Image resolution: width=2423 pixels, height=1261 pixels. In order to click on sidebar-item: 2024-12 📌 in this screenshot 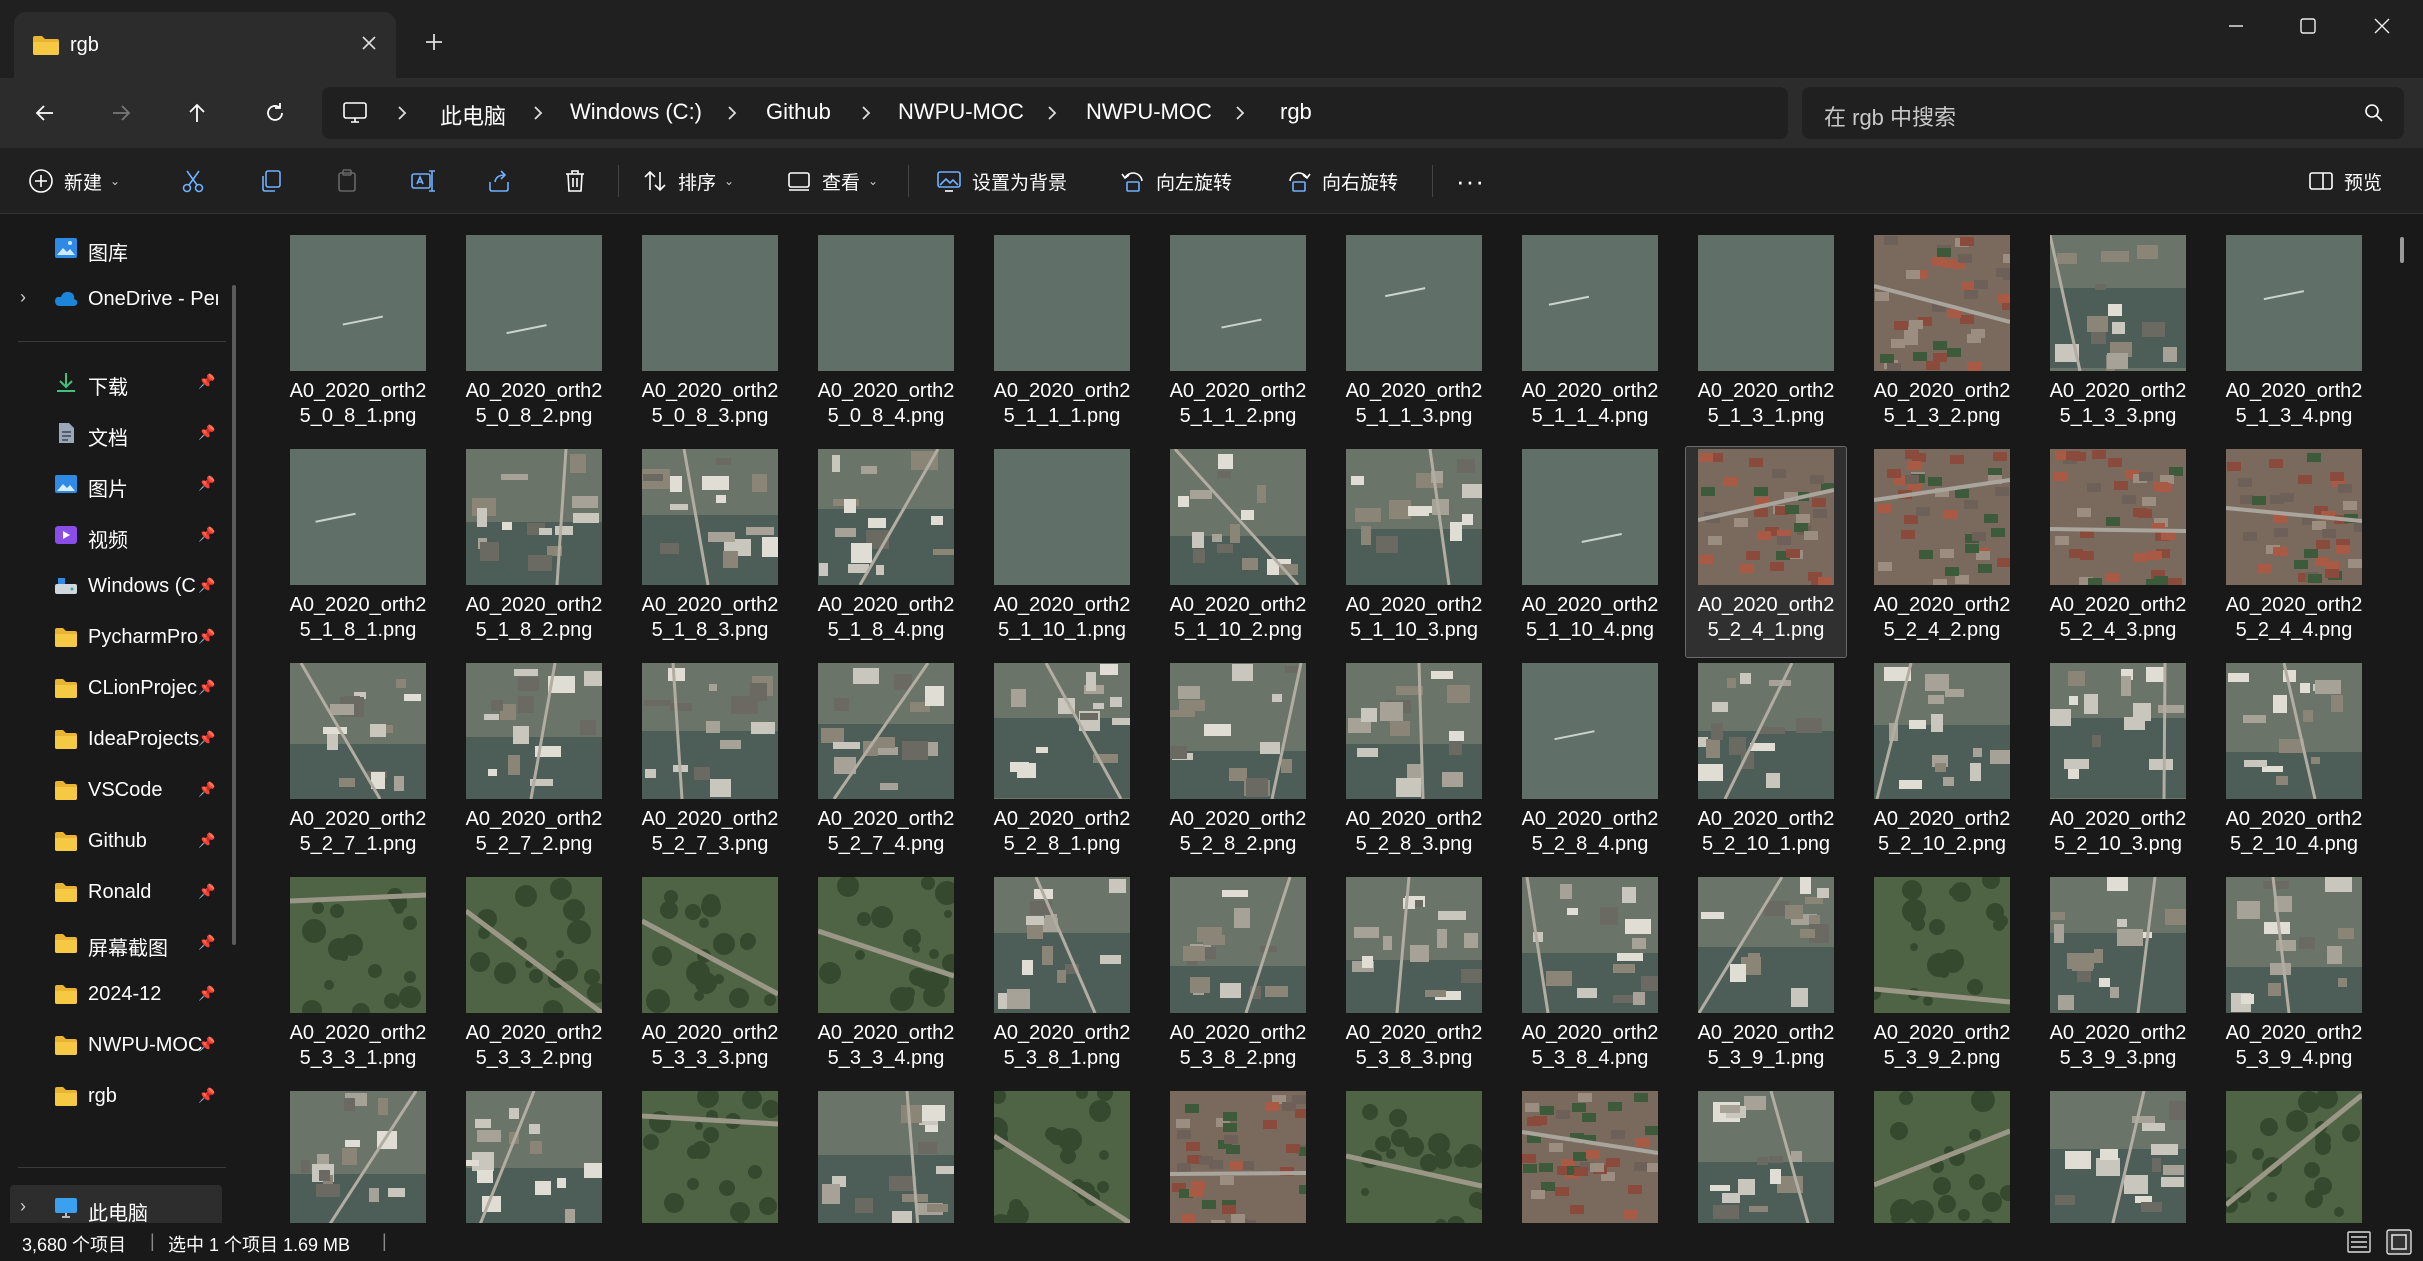, I will do `click(113, 994)`.